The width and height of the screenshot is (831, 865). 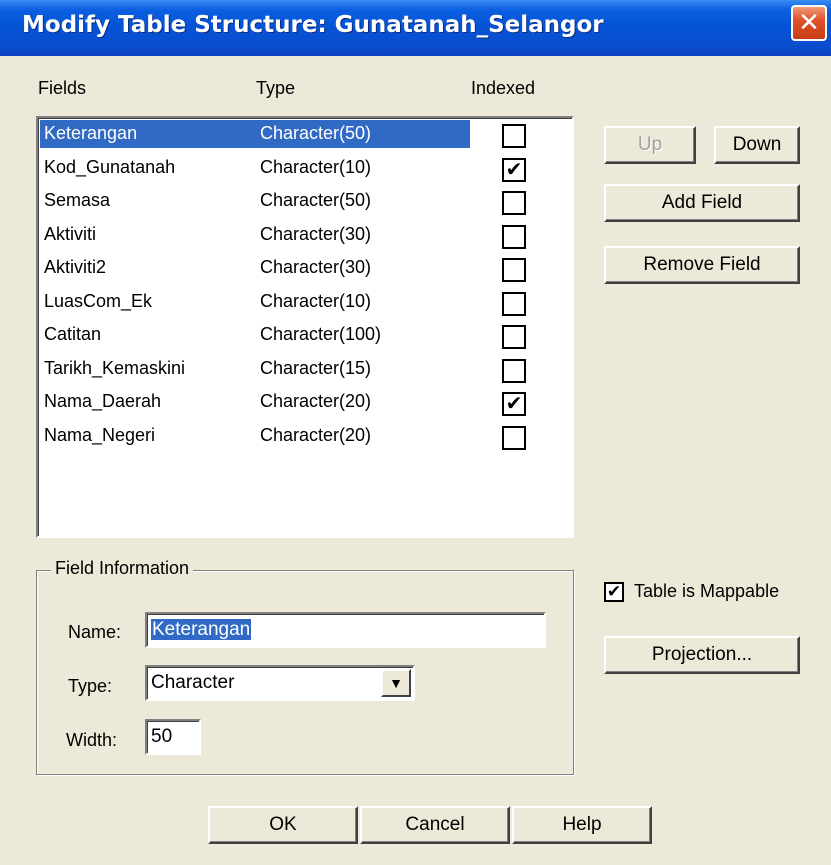 I want to click on field-row: Nama_Daerah Character(20) ✔, so click(x=305, y=403).